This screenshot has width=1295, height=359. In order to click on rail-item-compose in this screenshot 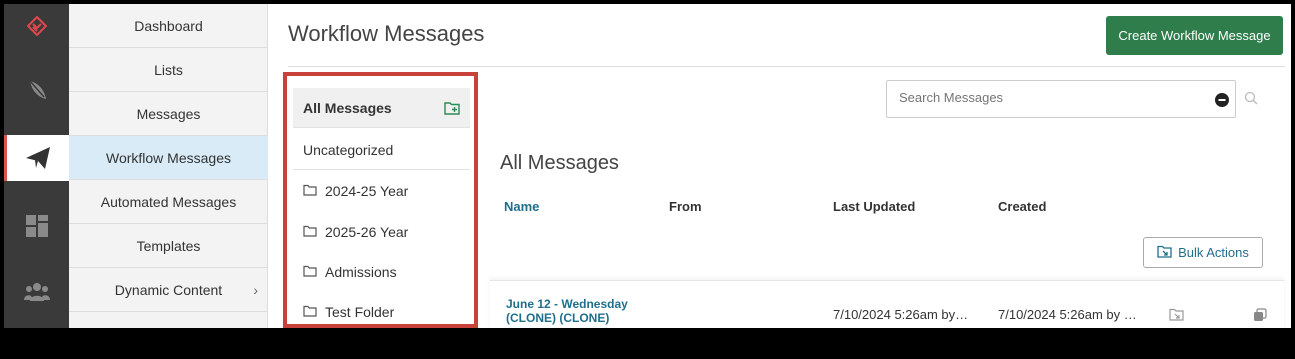, I will do `click(36, 90)`.